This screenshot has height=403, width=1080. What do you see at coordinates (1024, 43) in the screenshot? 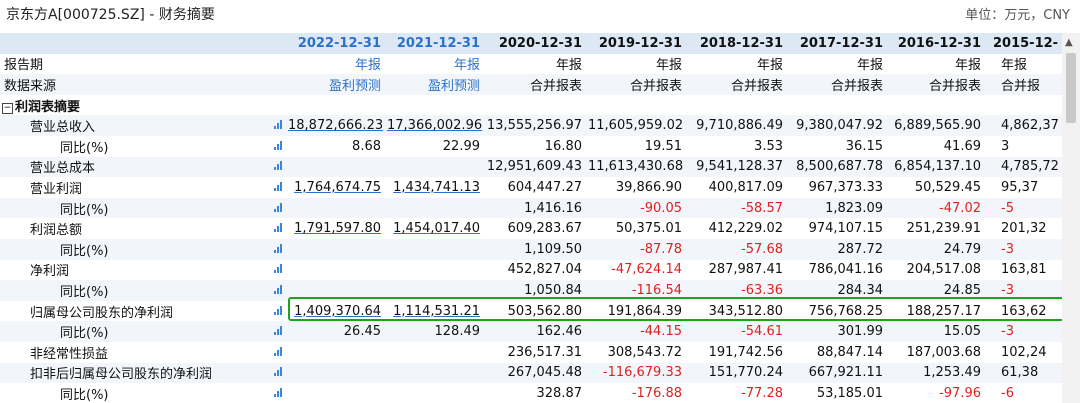
I see `column-header: 2015-12-` at bounding box center [1024, 43].